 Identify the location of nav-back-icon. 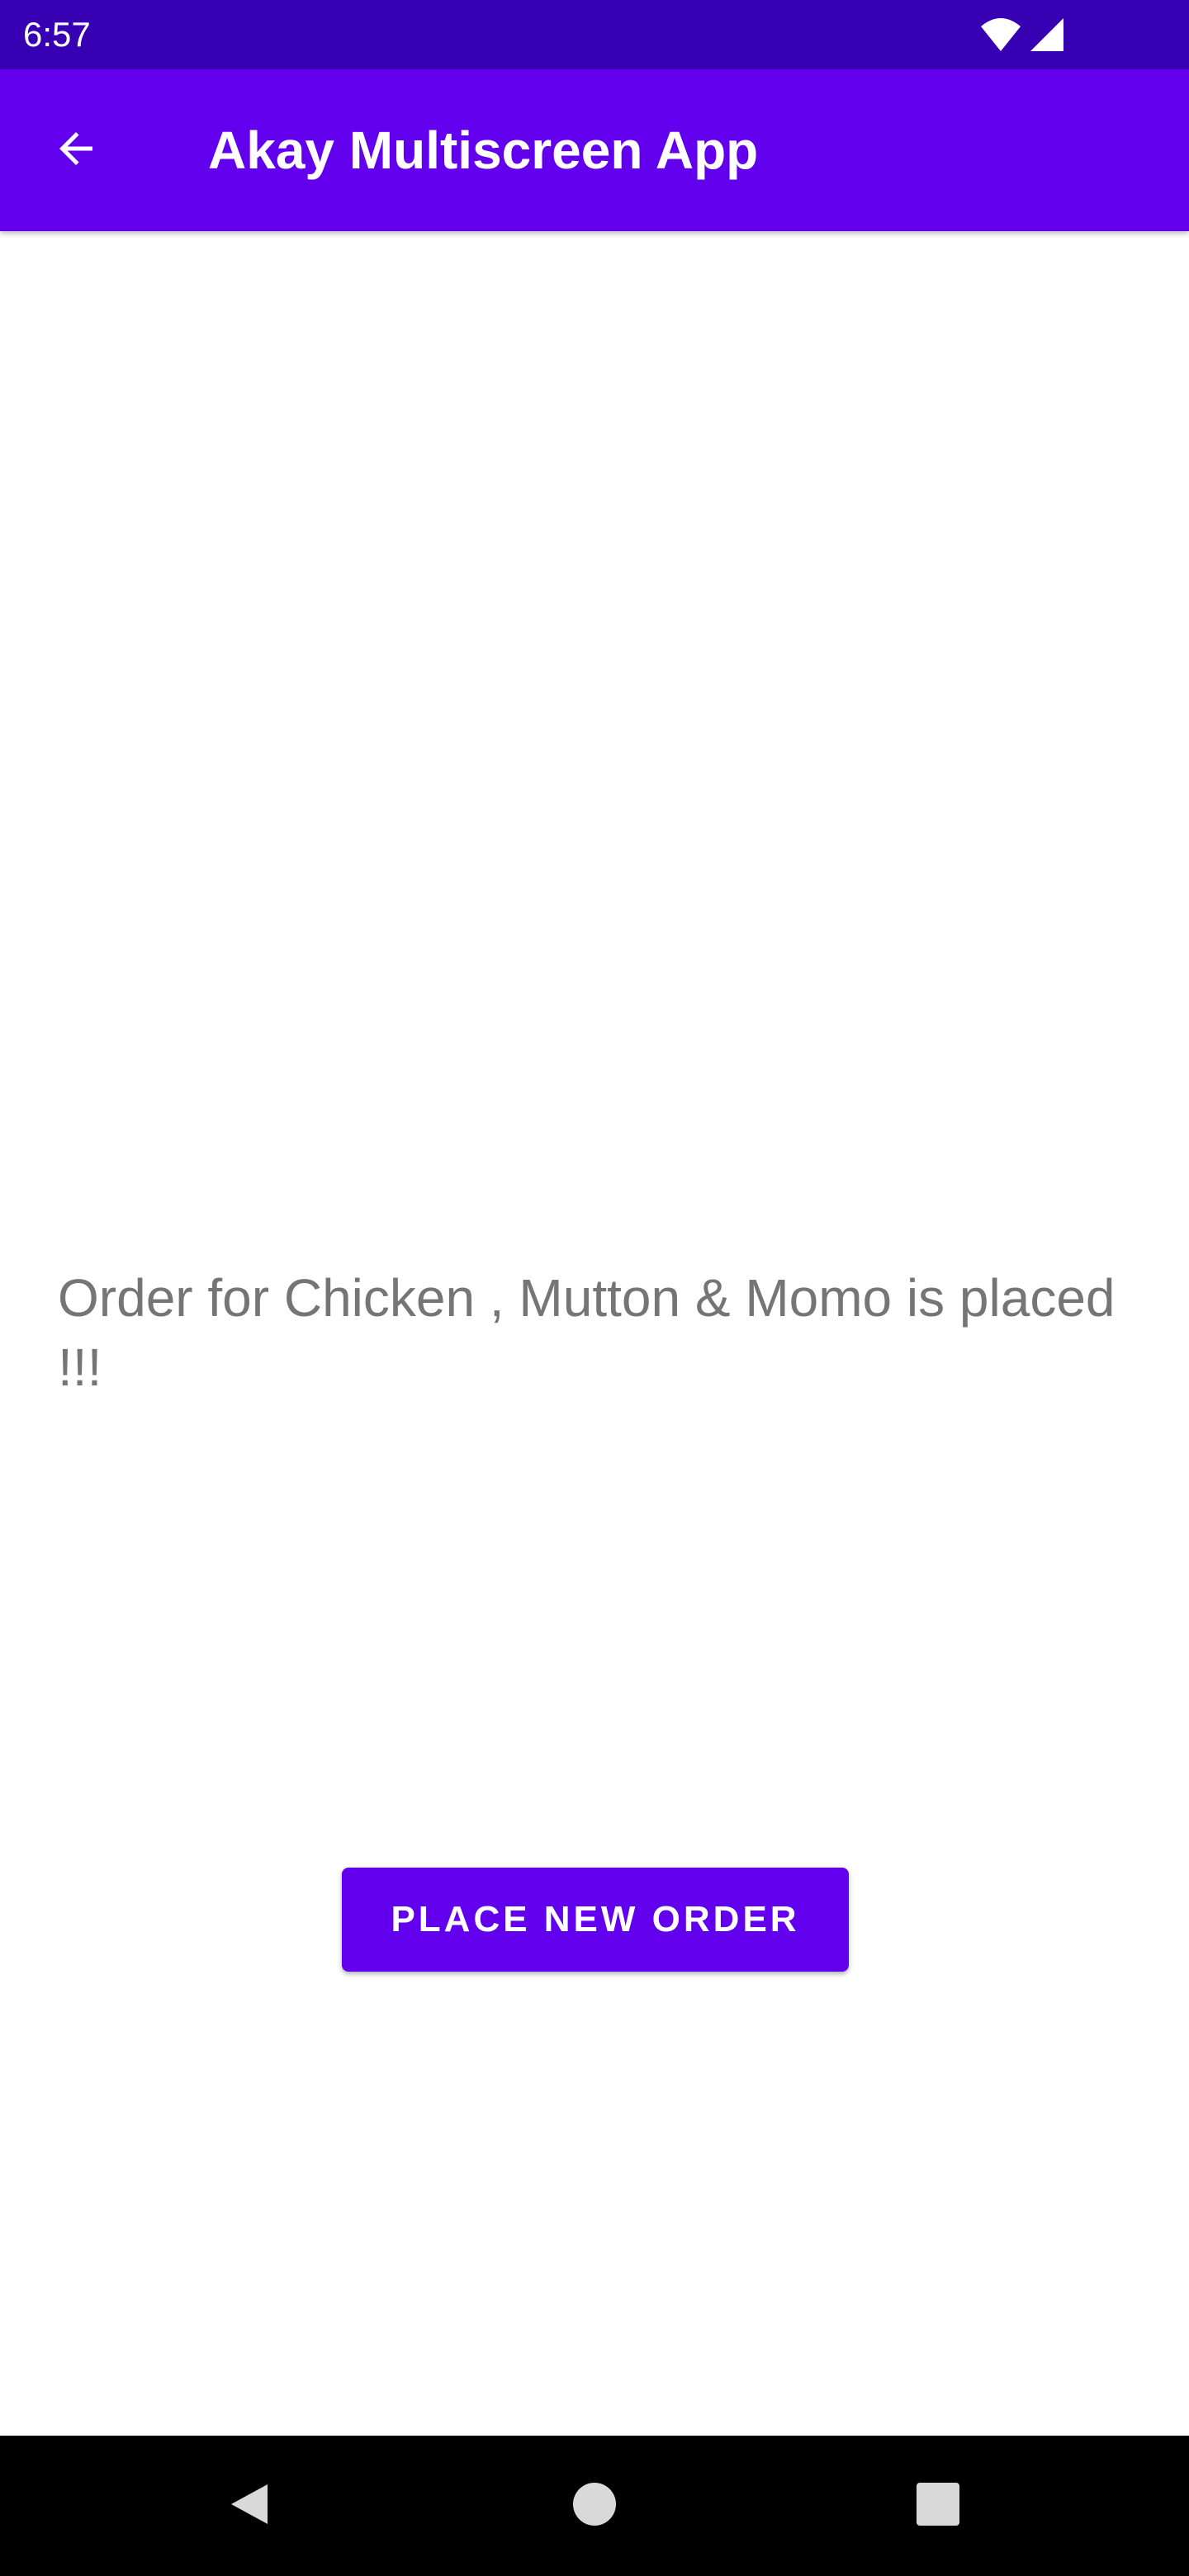
(249, 2506).